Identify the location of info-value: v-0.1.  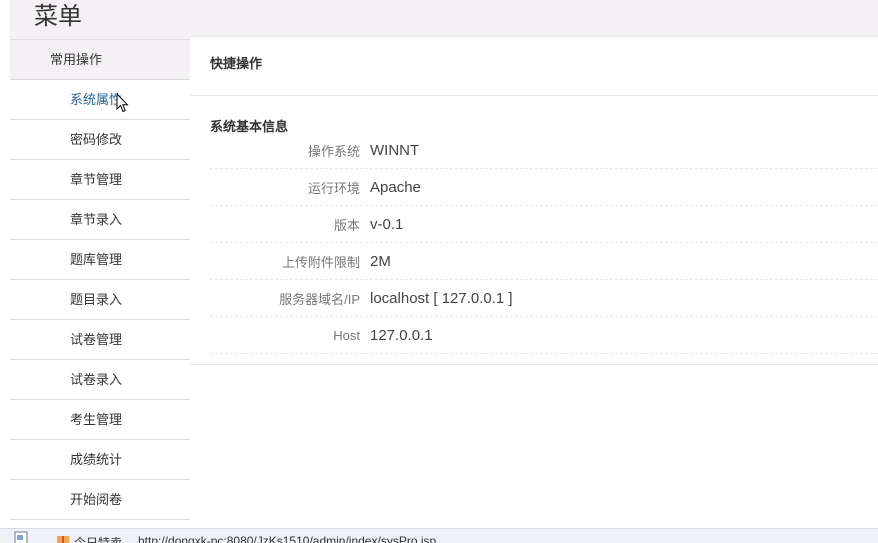
(387, 224).